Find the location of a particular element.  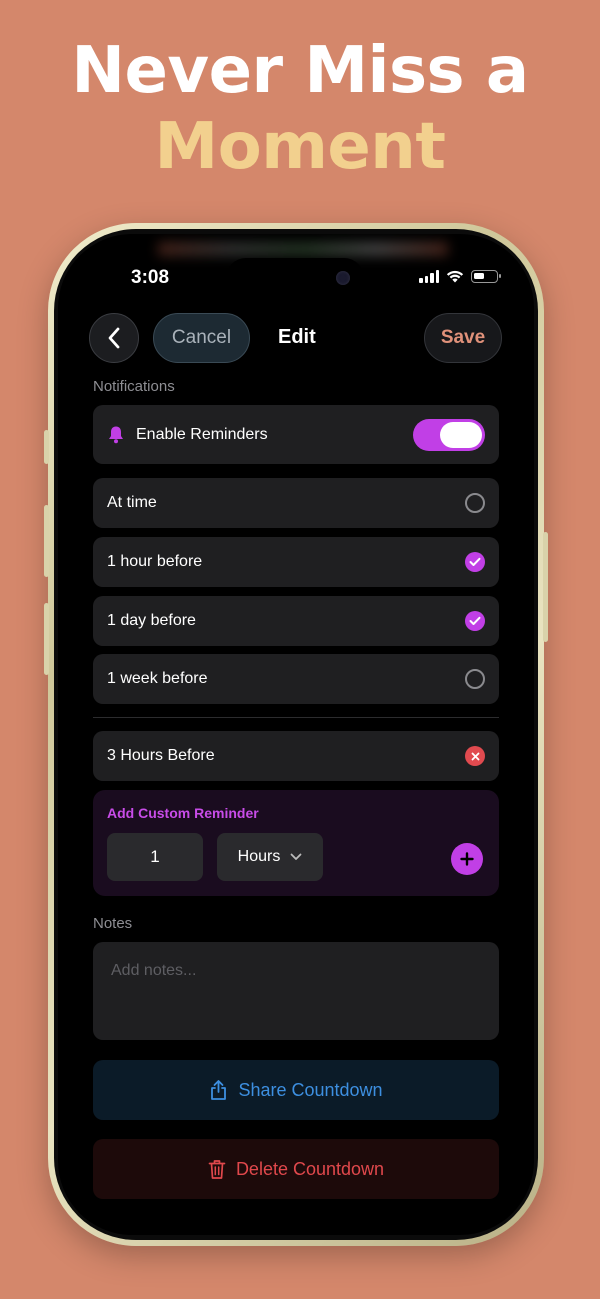

dynamic-island is located at coordinates (295, 278).